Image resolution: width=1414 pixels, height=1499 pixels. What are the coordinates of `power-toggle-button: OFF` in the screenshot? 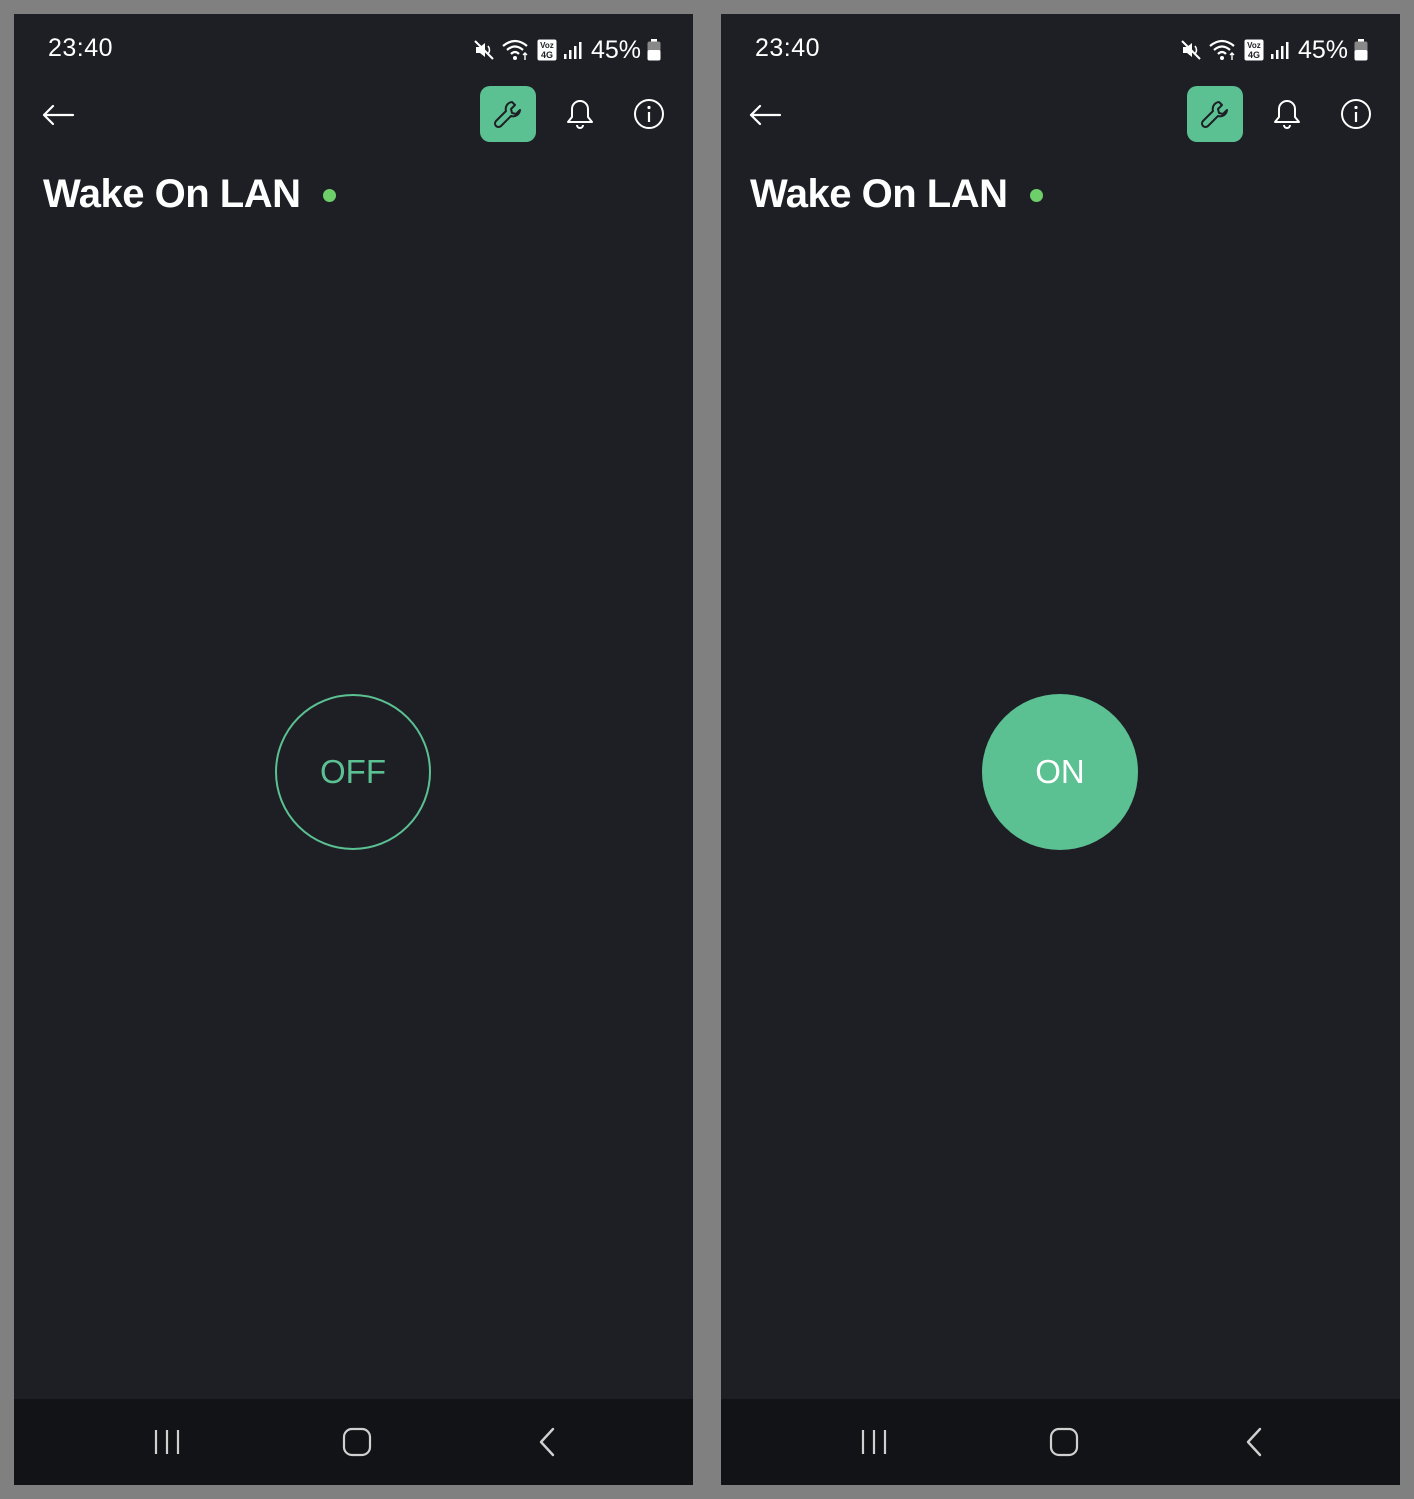 It's located at (353, 772).